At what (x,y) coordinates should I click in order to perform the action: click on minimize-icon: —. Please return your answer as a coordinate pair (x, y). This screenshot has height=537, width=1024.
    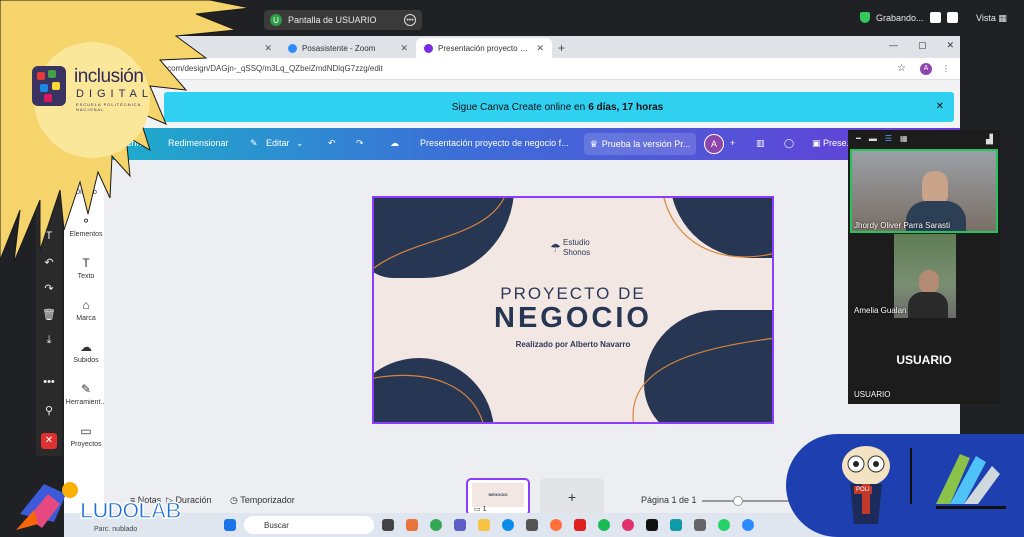
    Looking at the image, I should click on (893, 45).